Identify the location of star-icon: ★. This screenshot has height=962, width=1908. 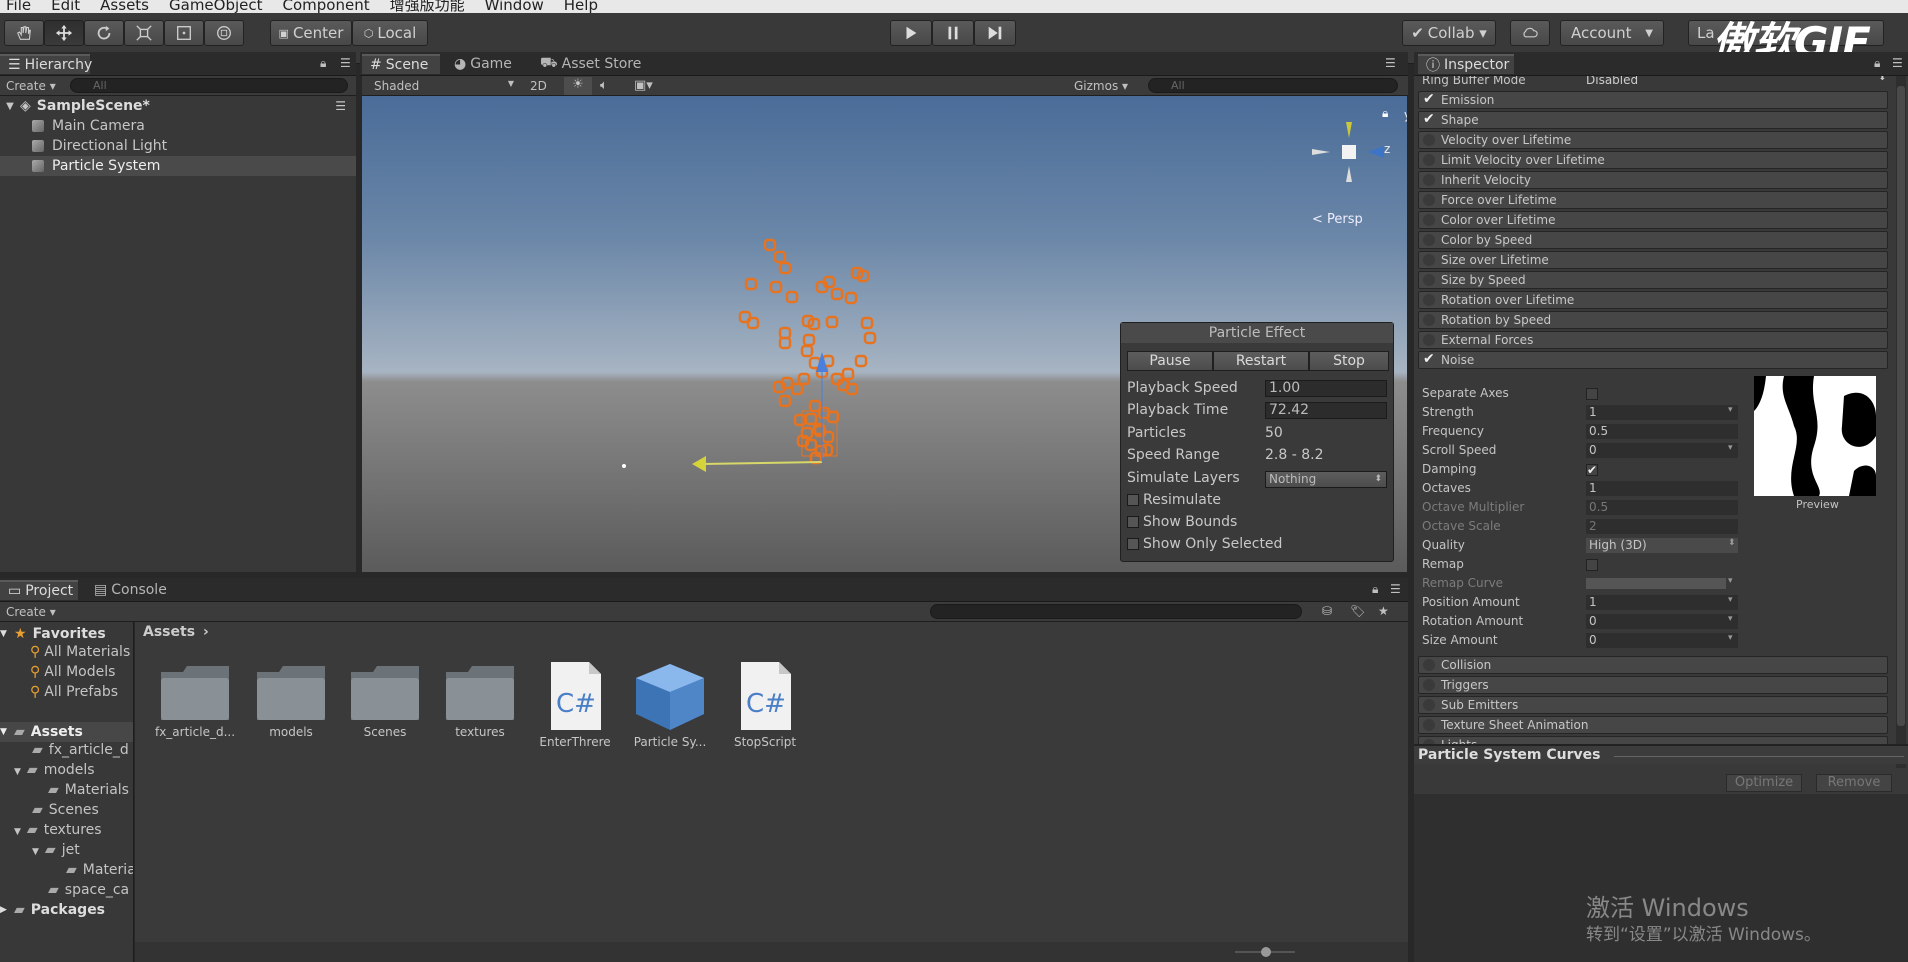
(1383, 611).